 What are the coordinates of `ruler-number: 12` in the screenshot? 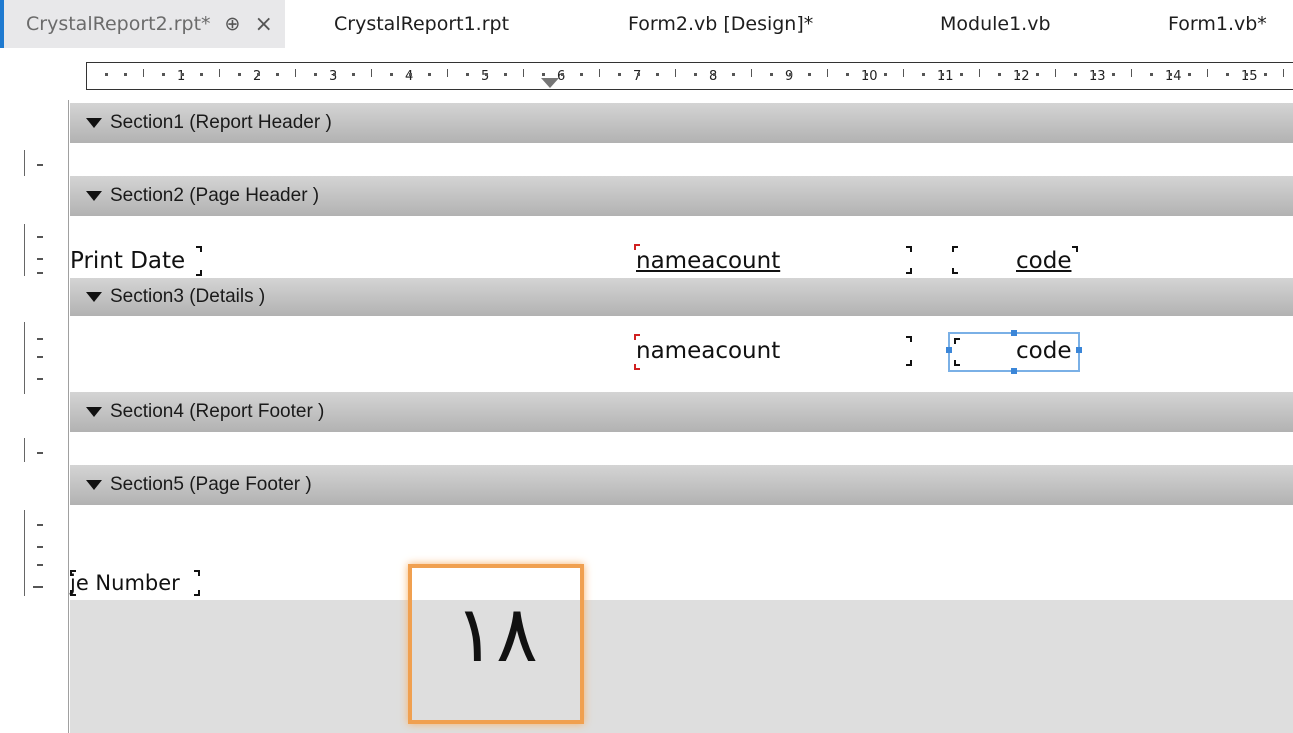 It's located at (1021, 76).